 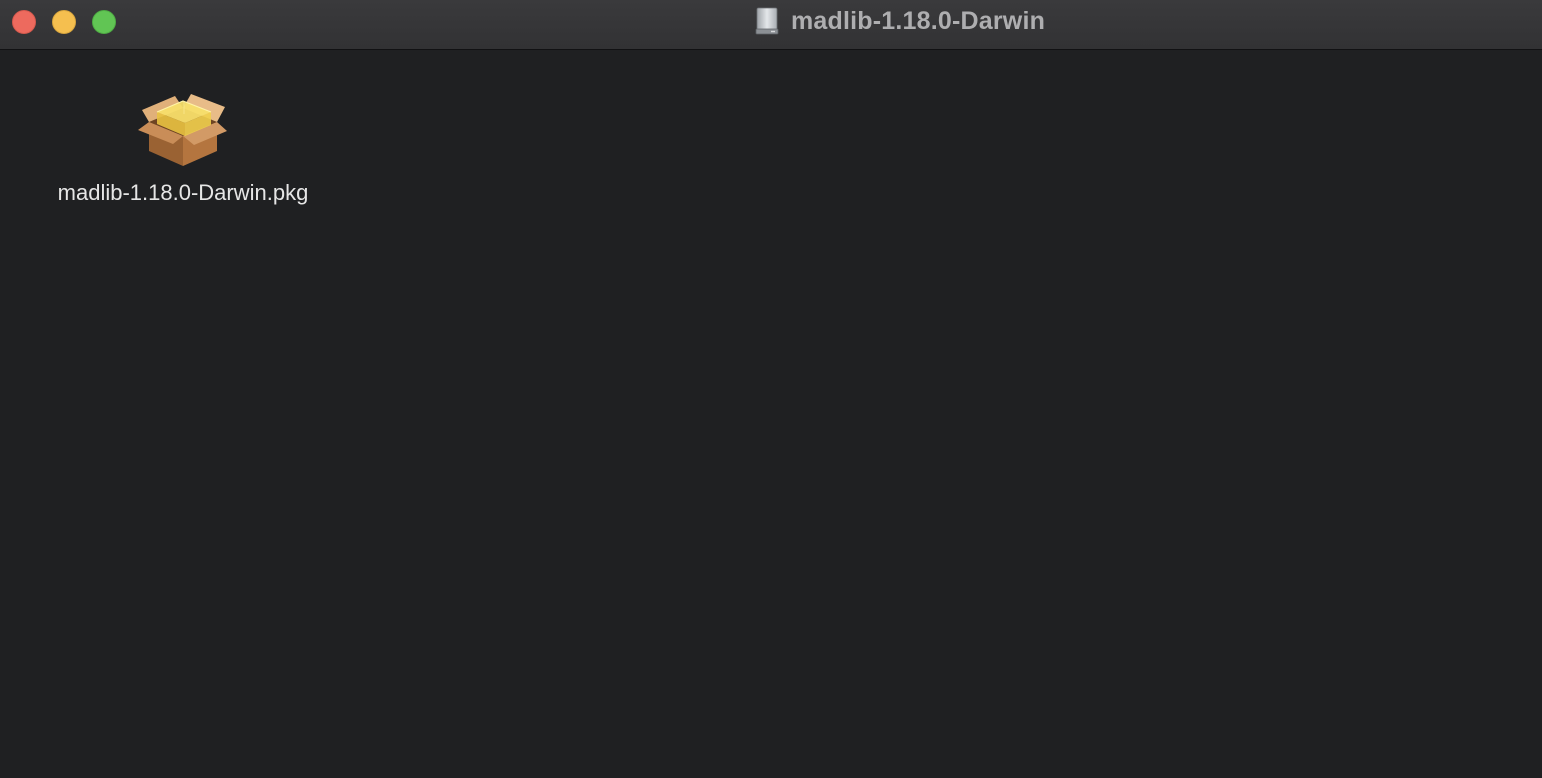 I want to click on close-button, so click(x=24, y=22).